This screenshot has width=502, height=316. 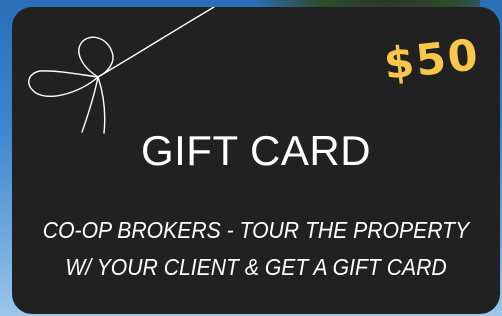 I want to click on gift-card-amount: $50, so click(x=432, y=60).